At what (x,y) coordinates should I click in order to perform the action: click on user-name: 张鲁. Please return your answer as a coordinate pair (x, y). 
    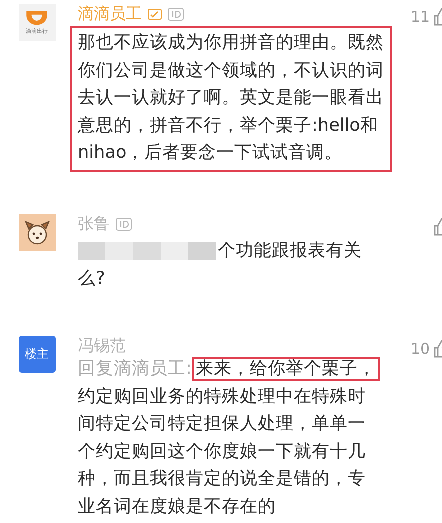
    Looking at the image, I should click on (94, 224).